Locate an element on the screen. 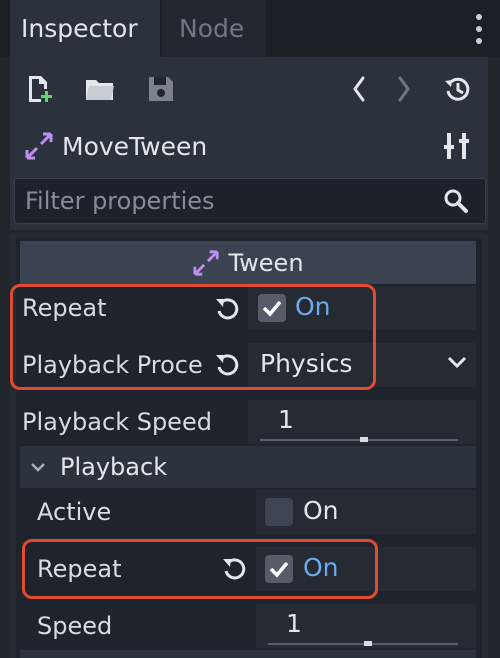 The height and width of the screenshot is (658, 500). tab-node: Node is located at coordinates (214, 28).